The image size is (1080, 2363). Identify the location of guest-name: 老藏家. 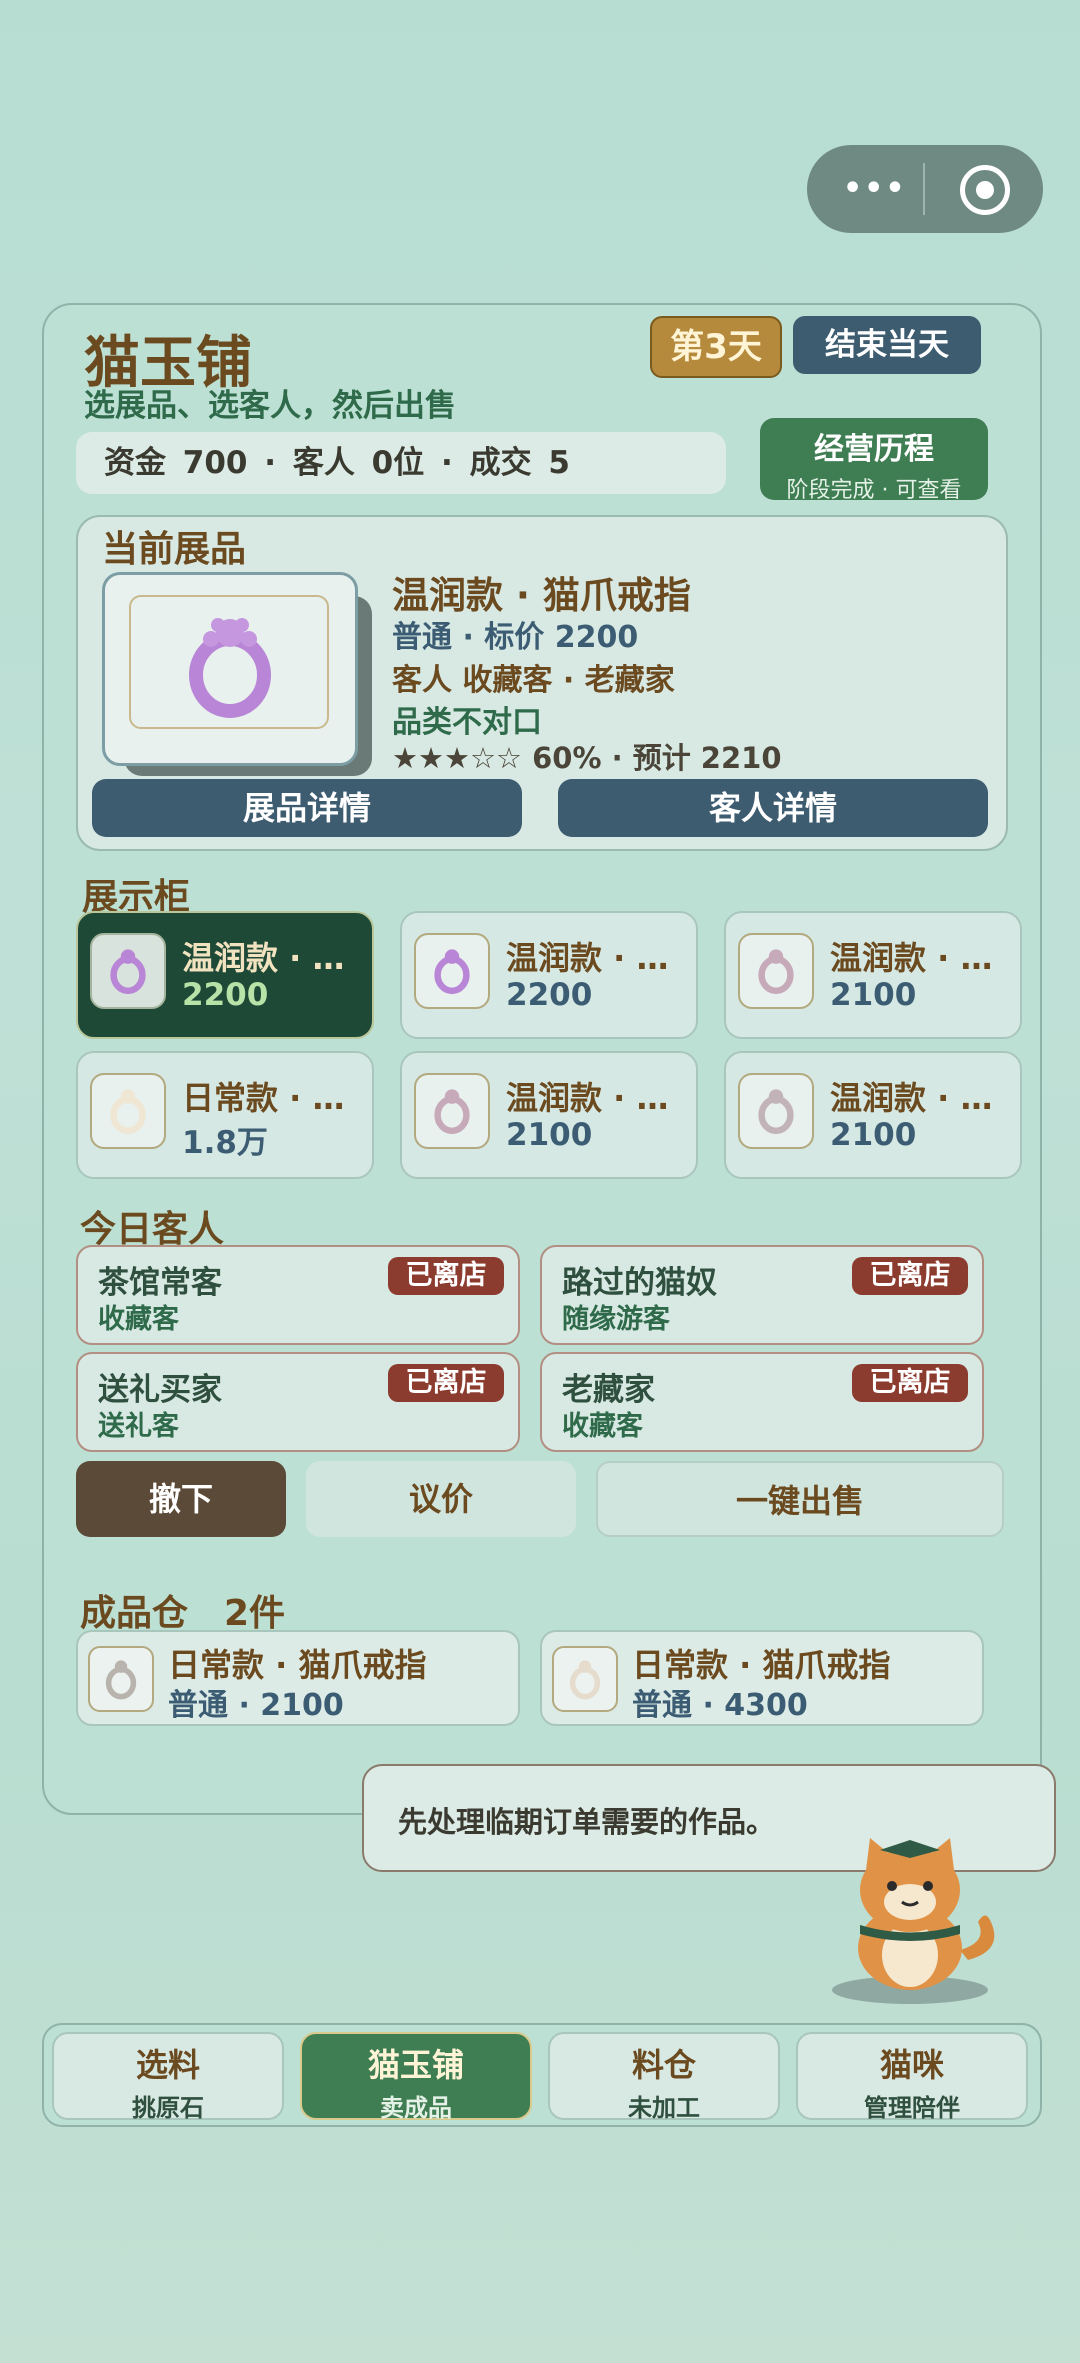
(608, 1390).